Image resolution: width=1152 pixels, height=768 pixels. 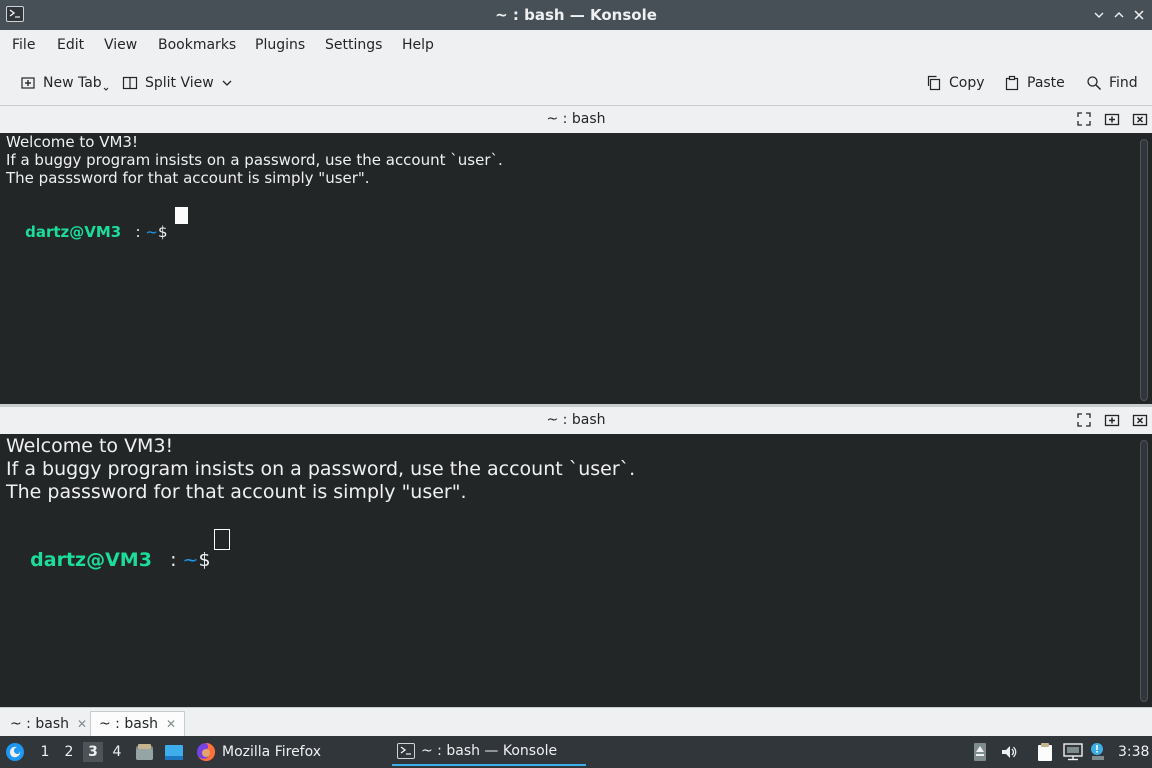 What do you see at coordinates (576, 721) in the screenshot?
I see `tab-bar: ~ : bash ✕ ~ : bash ✕` at bounding box center [576, 721].